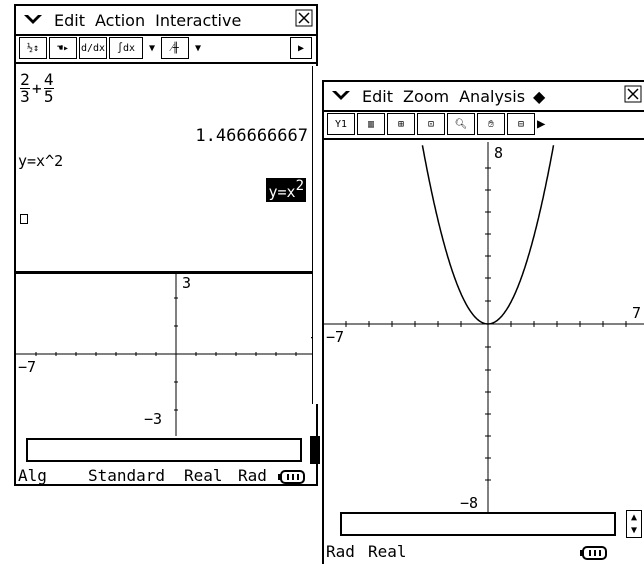  I want to click on status-format: Standard, so click(127, 475).